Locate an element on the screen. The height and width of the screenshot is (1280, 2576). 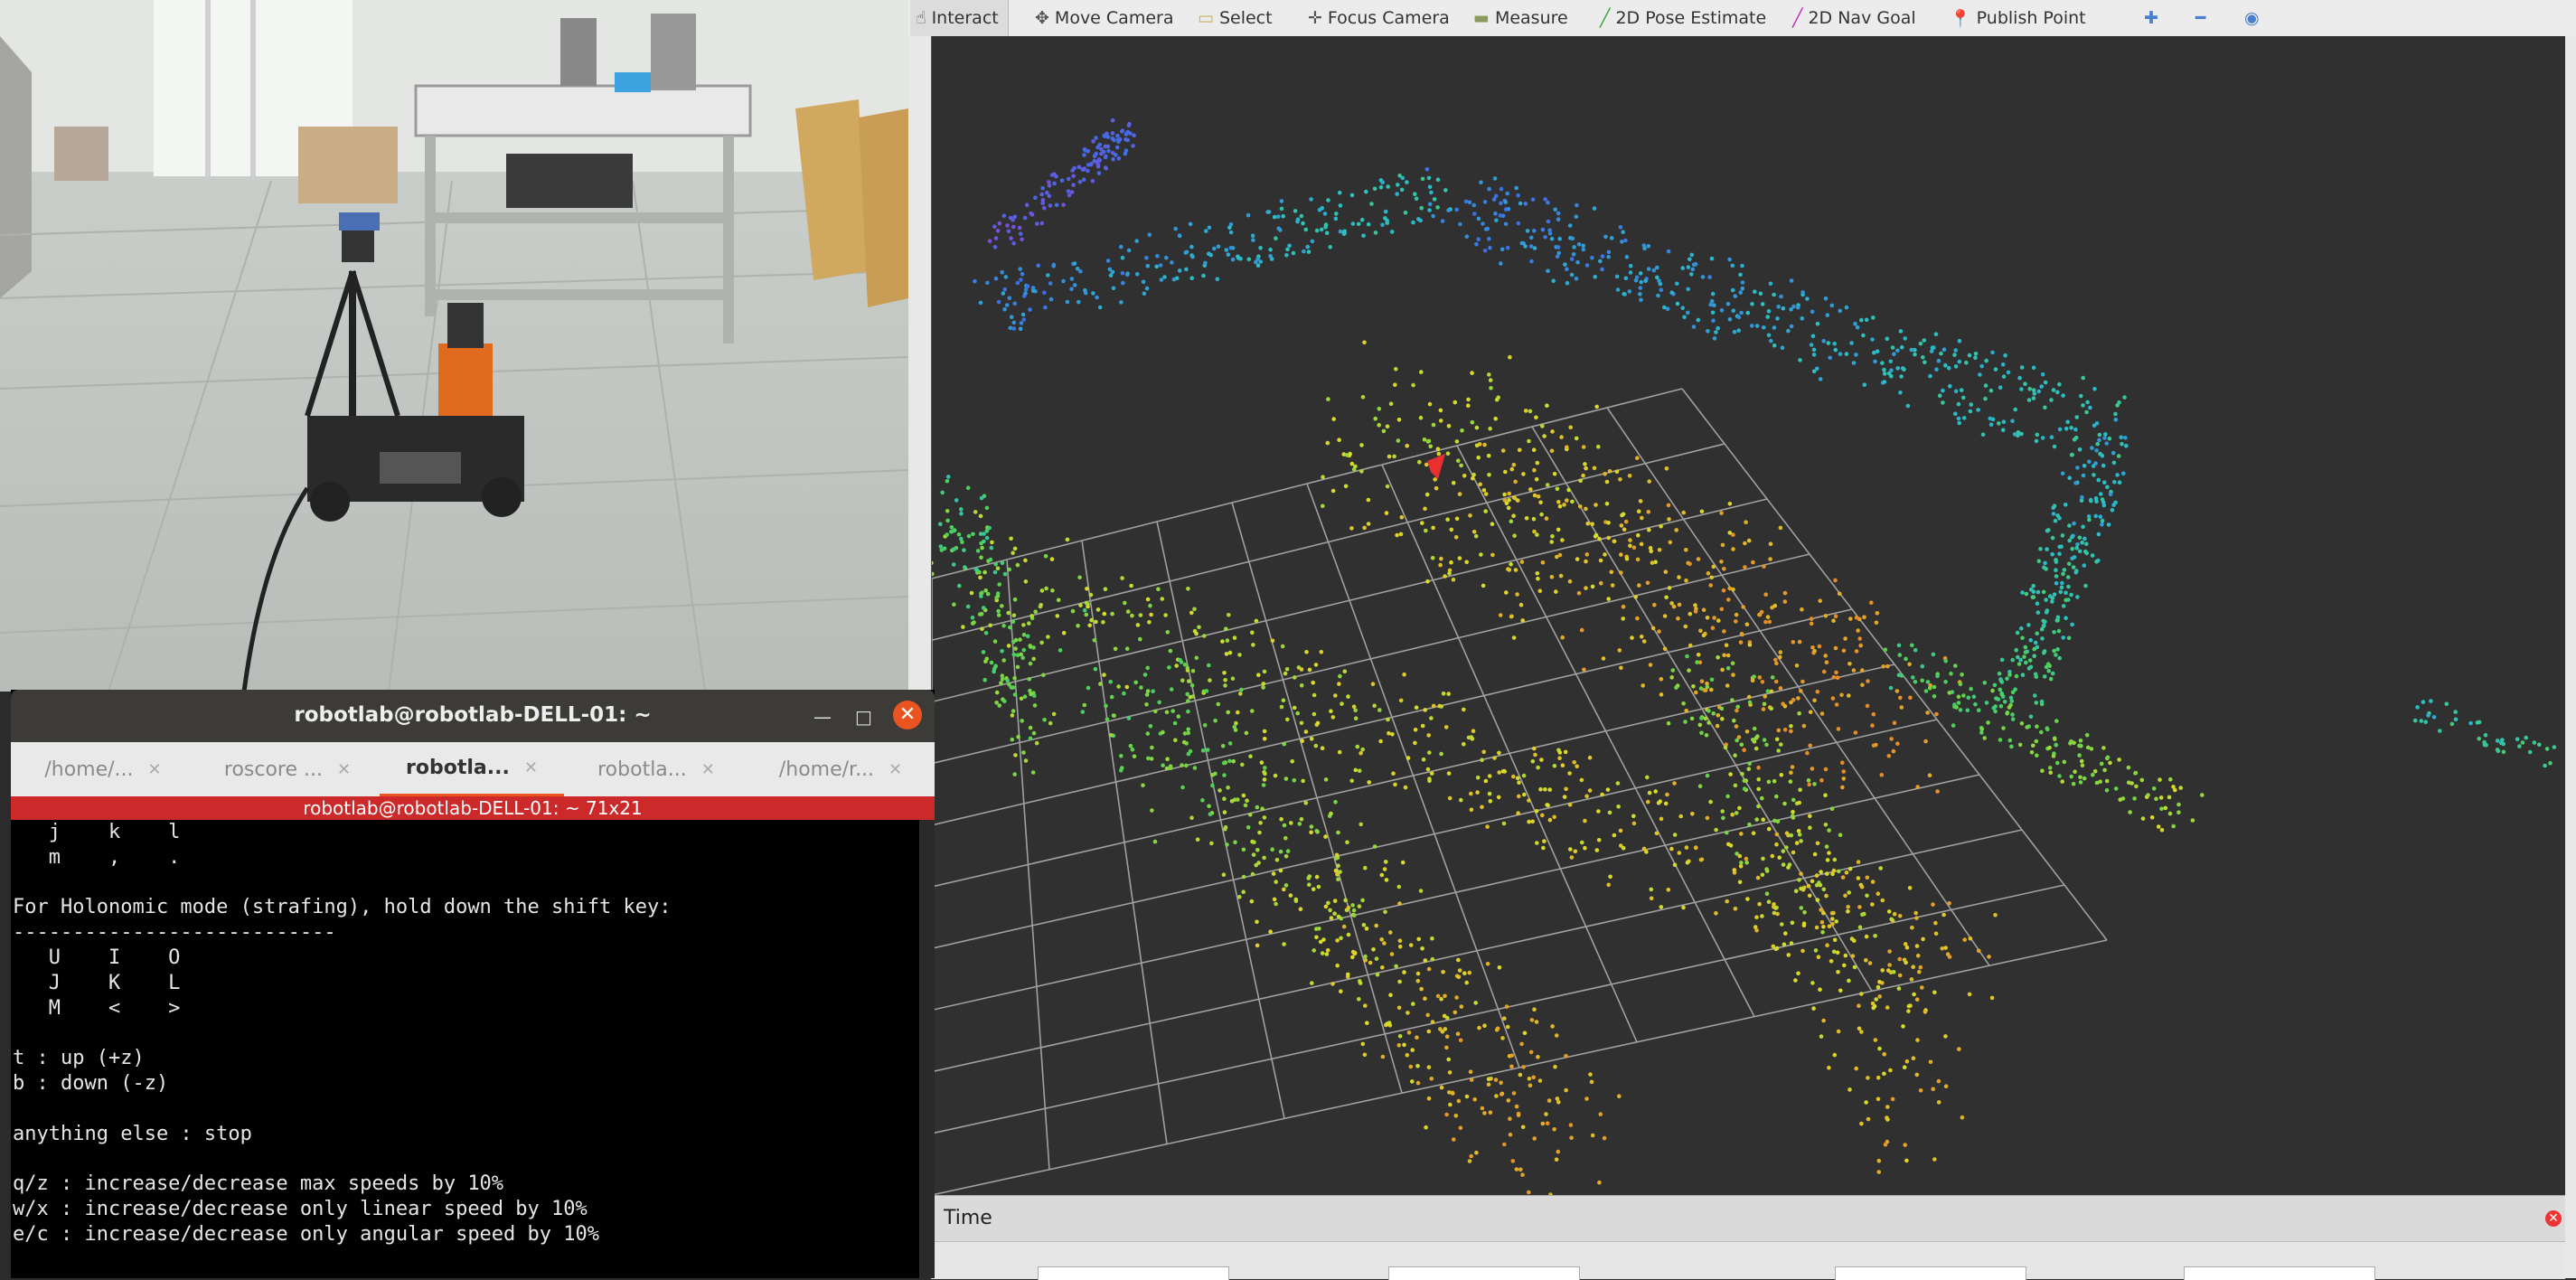
terminal-tab: roscore ...✕ is located at coordinates (287, 769).